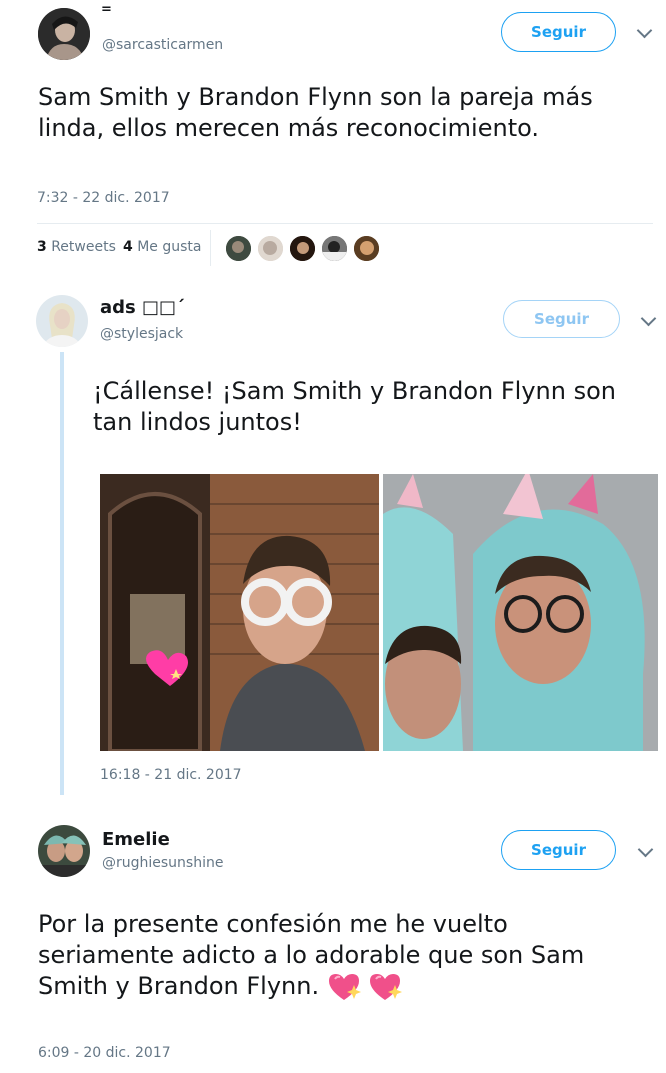  What do you see at coordinates (128, 247) in the screenshot?
I see `like-number: 4` at bounding box center [128, 247].